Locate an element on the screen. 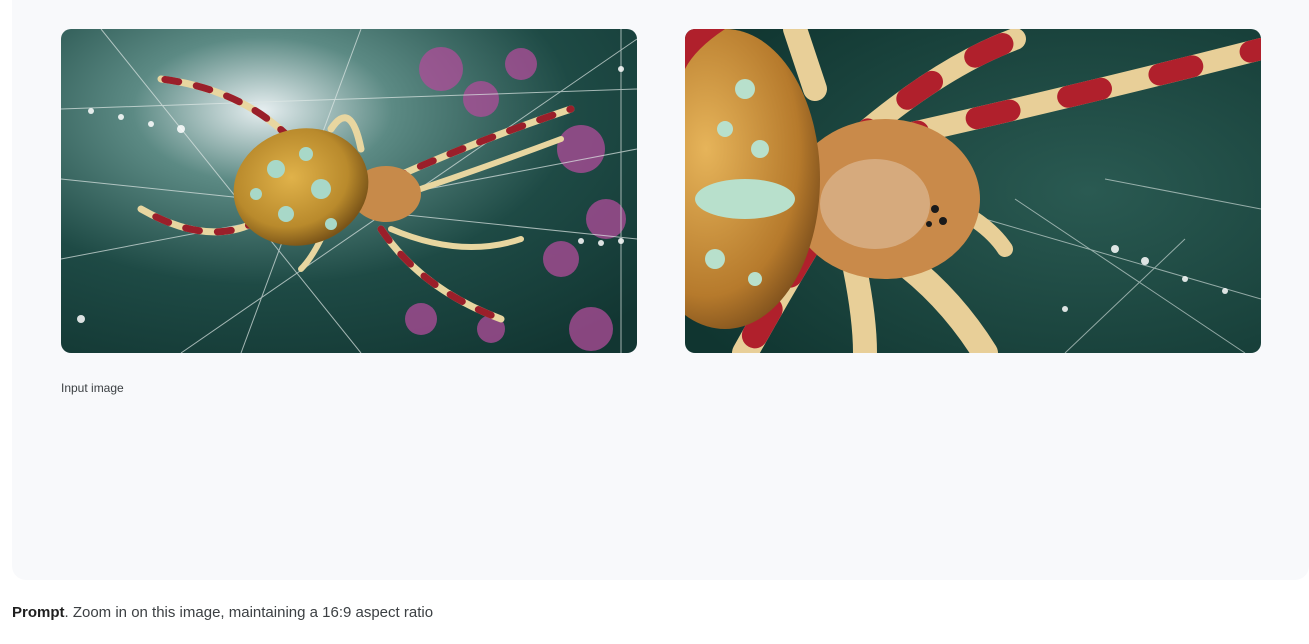 This screenshot has width=1309, height=644. input-image-caption: Input image is located at coordinates (92, 388).